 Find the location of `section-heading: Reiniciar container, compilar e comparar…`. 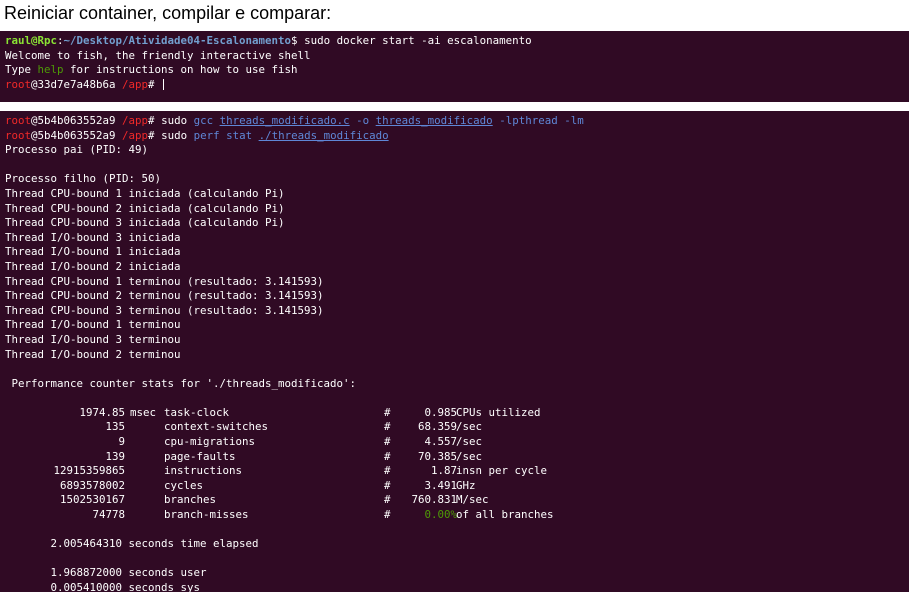

section-heading: Reiniciar container, compilar e comparar… is located at coordinates (168, 13).